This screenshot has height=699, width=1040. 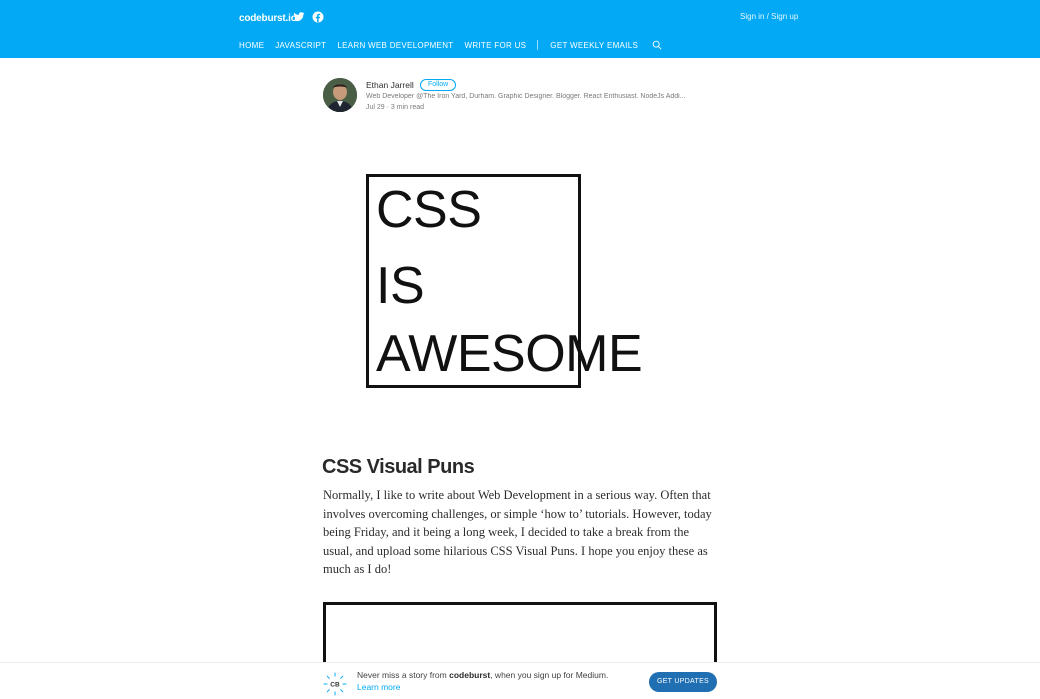 What do you see at coordinates (299, 17) in the screenshot?
I see `twitter-icon` at bounding box center [299, 17].